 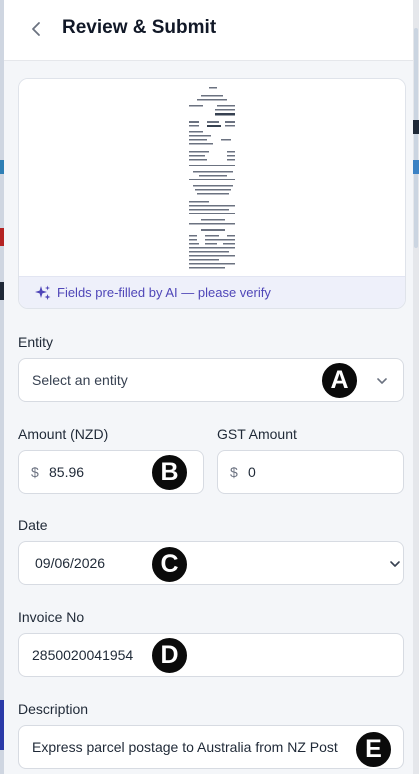 What do you see at coordinates (416, 387) in the screenshot?
I see `scrollbar` at bounding box center [416, 387].